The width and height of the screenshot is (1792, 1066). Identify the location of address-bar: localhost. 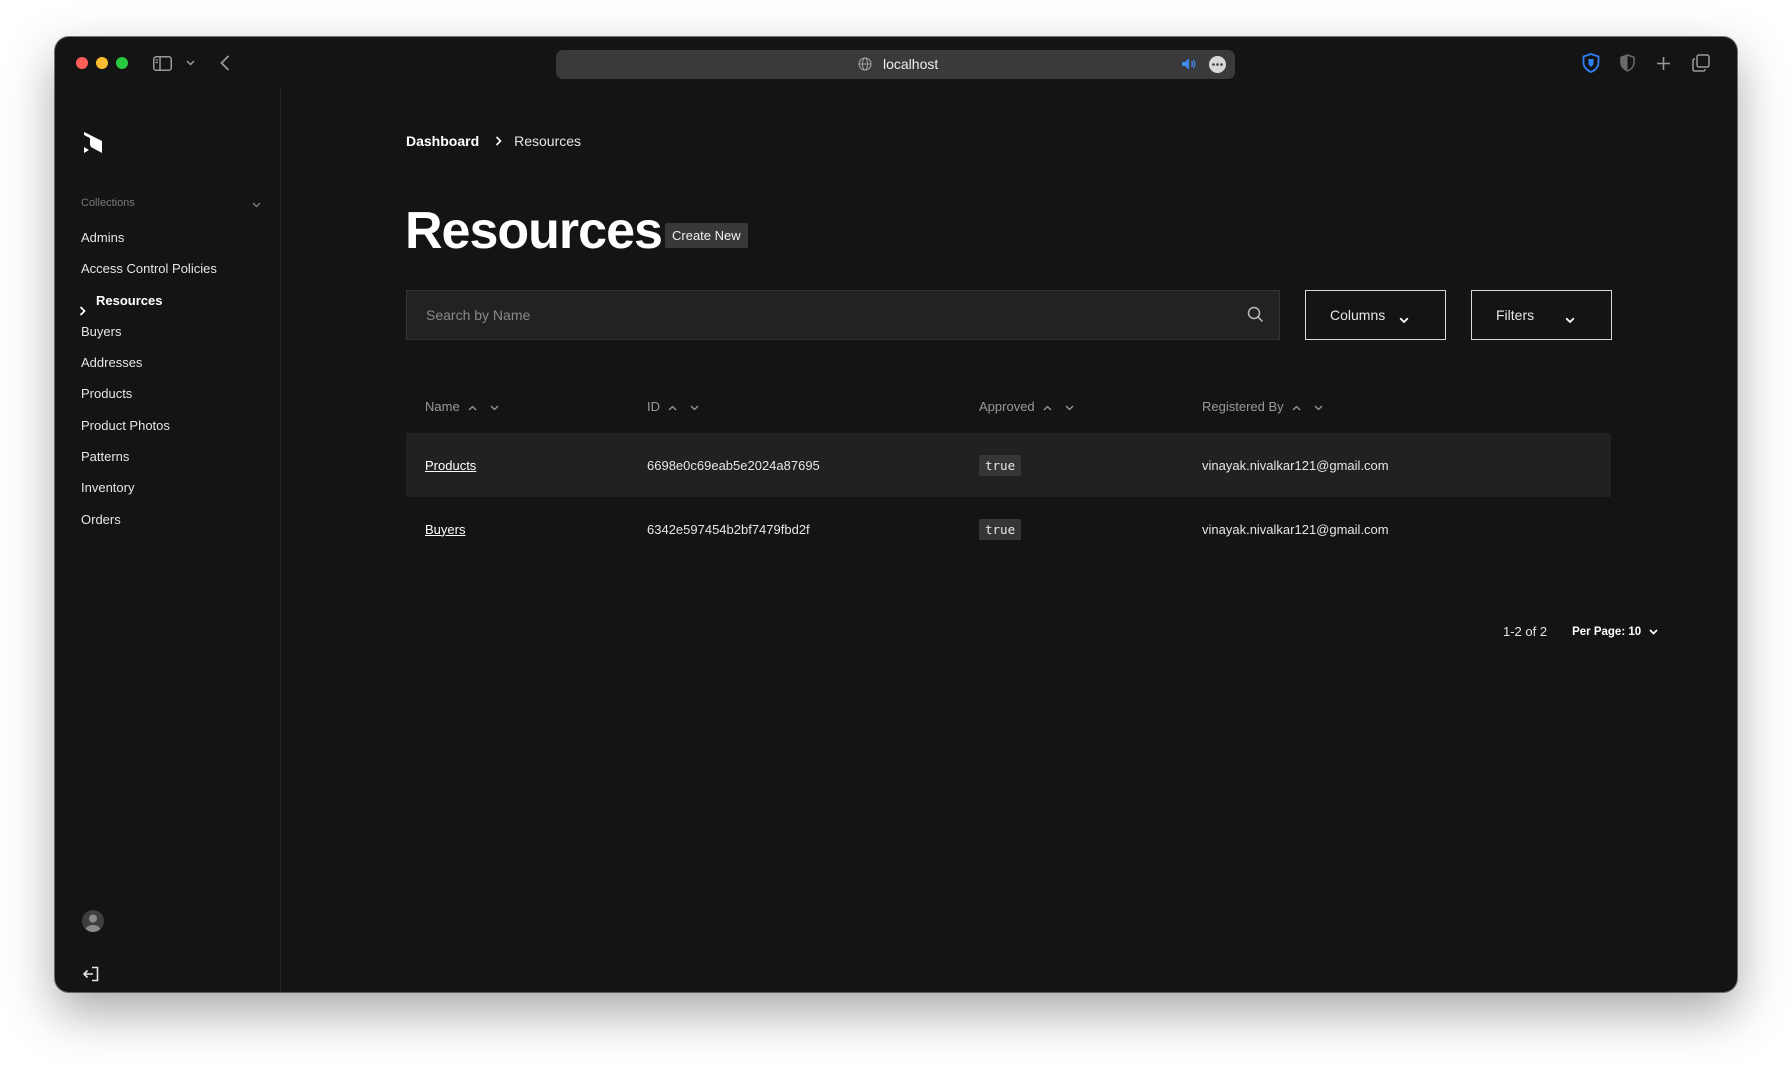
(895, 64).